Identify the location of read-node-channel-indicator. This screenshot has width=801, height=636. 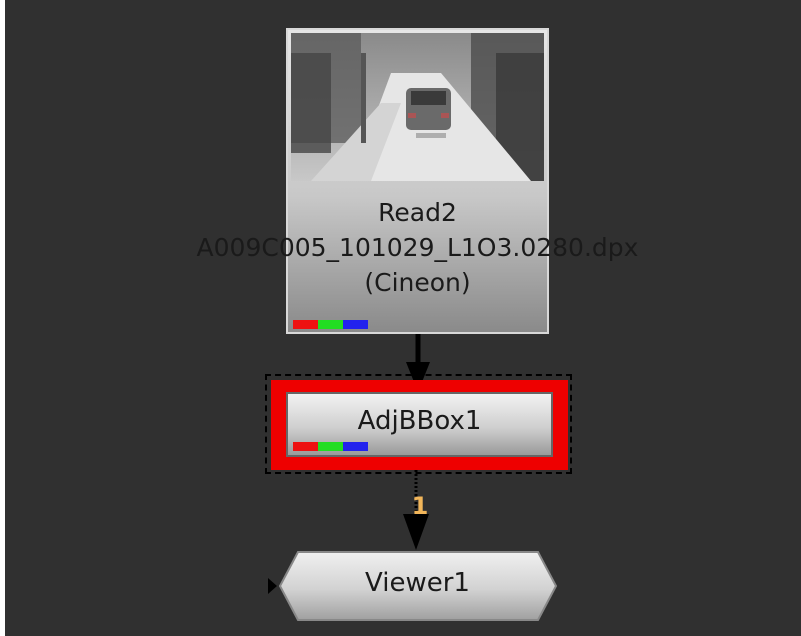
(330, 324).